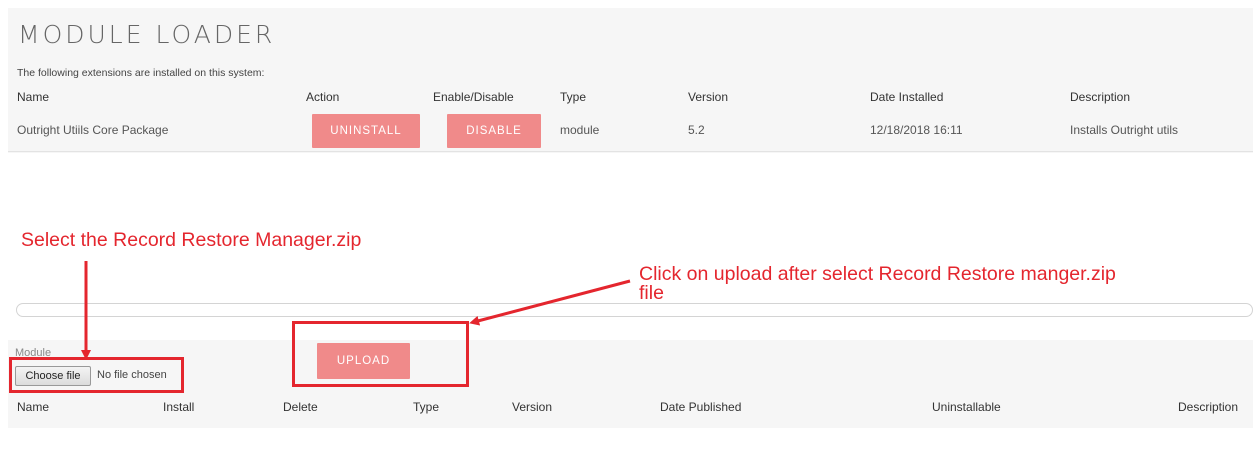  I want to click on arrow-to-upload, so click(550, 302).